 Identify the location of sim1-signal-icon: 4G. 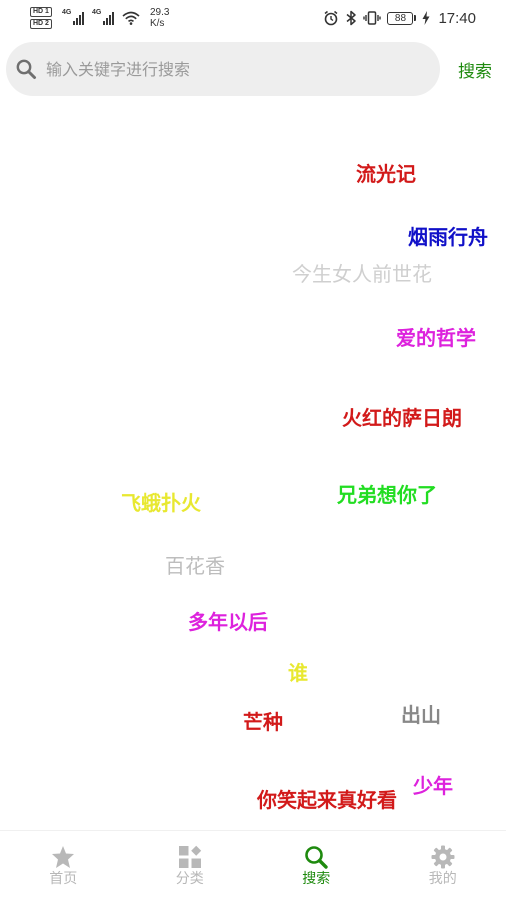
(73, 18).